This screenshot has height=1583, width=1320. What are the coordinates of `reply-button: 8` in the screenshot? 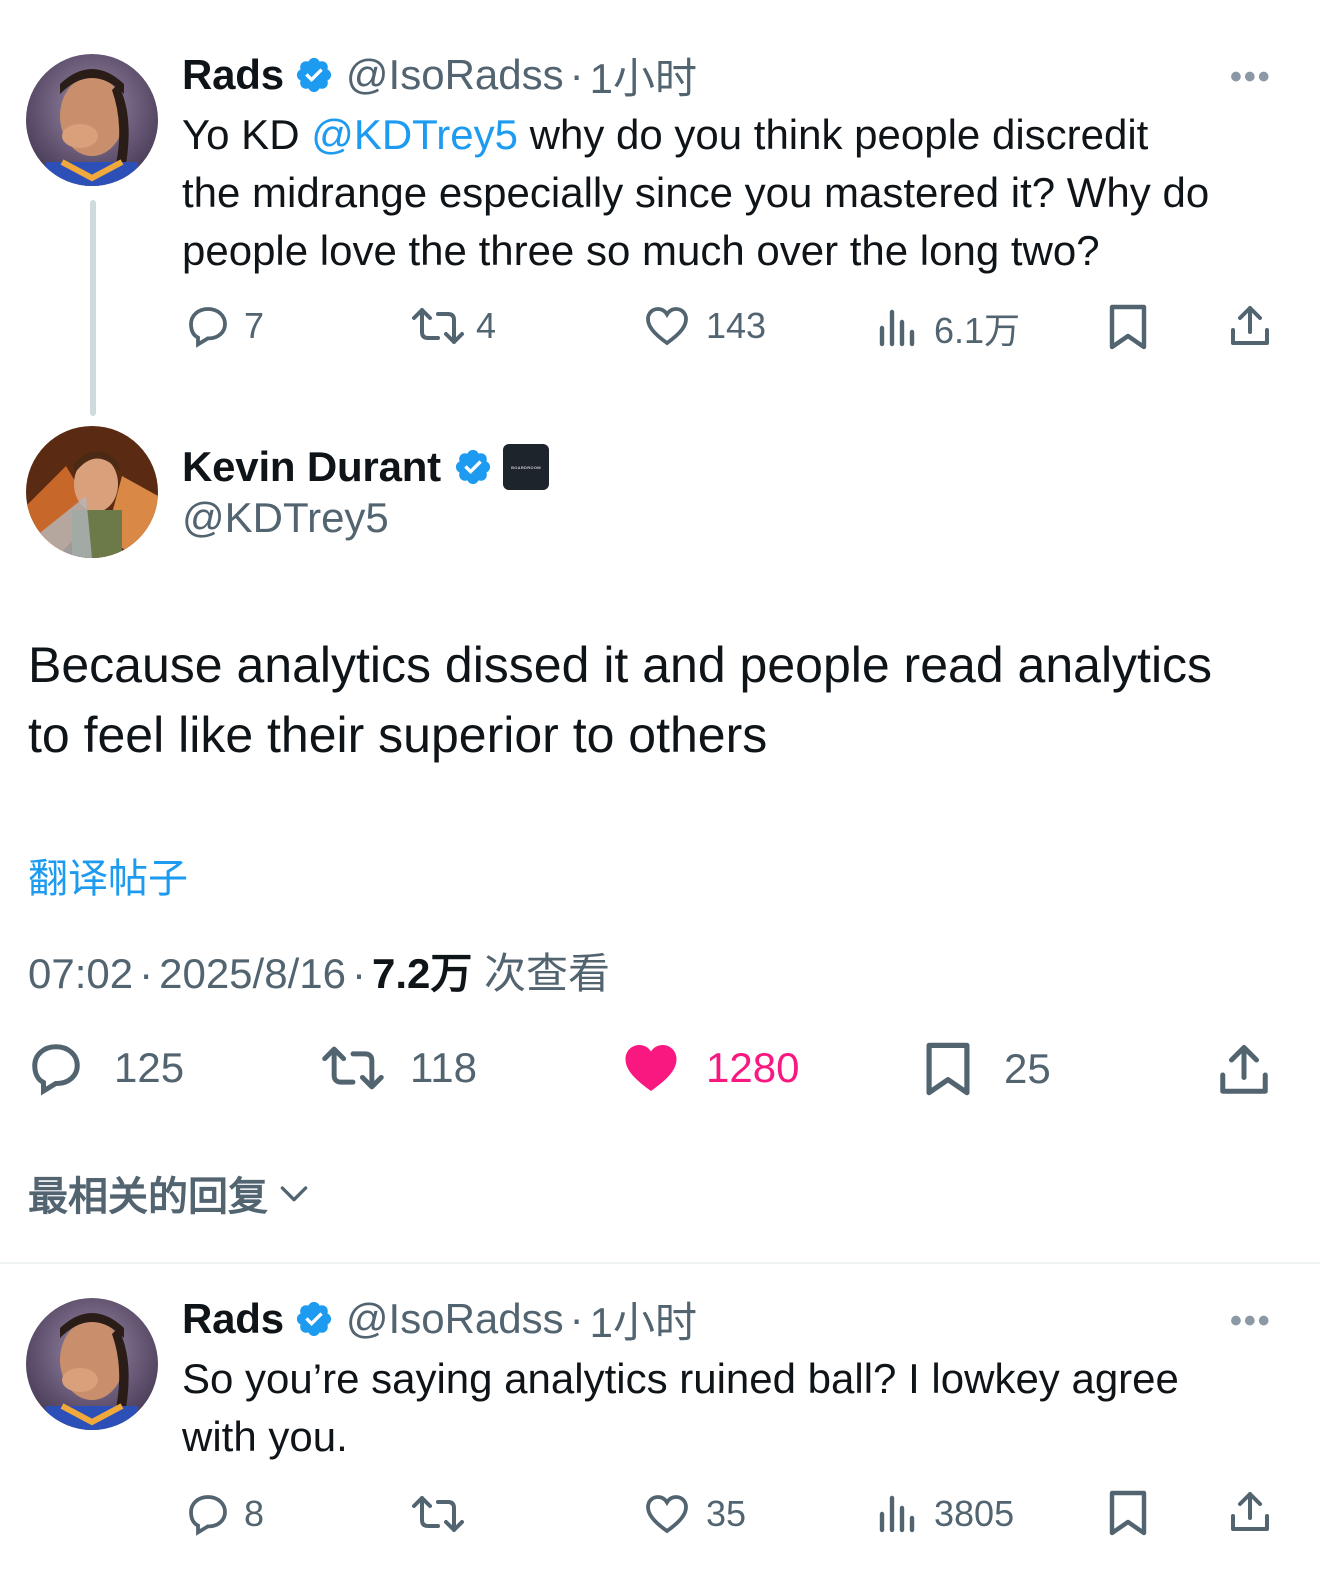 It's located at (224, 1514).